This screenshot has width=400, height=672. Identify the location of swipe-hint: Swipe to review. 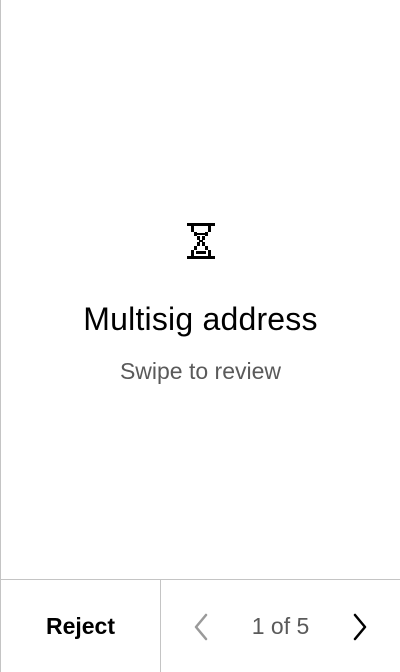
(200, 371).